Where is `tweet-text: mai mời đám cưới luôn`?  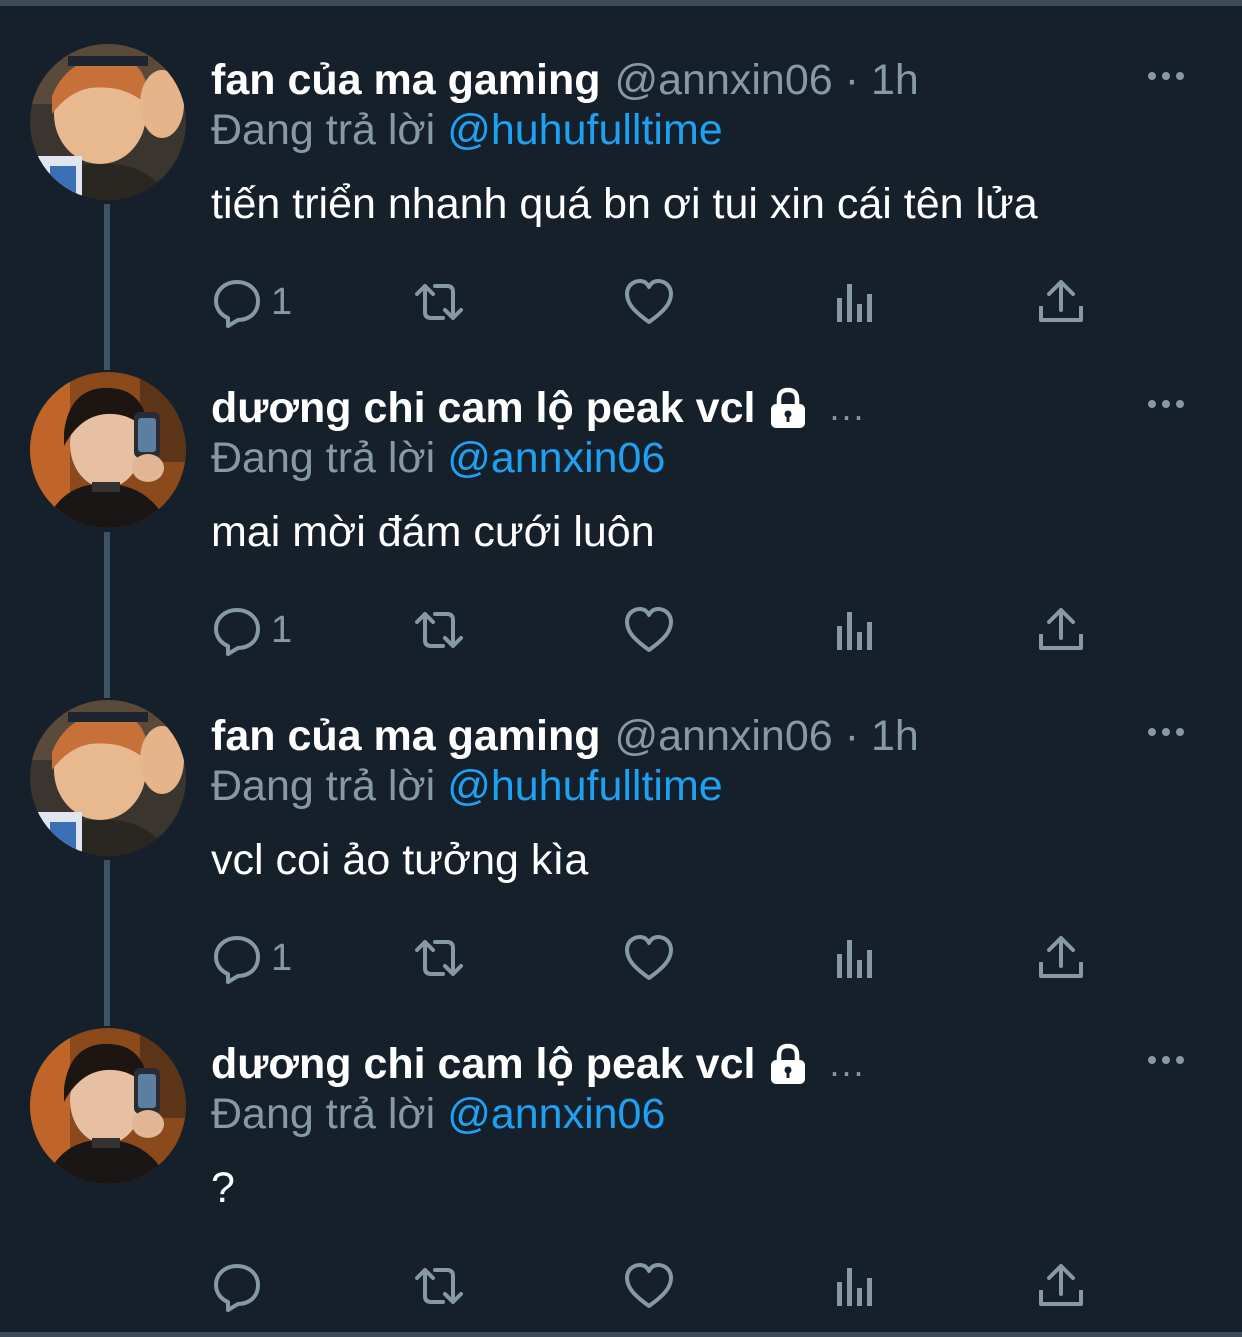
tweet-text: mai mời đám cưới luôn is located at coordinates (433, 532).